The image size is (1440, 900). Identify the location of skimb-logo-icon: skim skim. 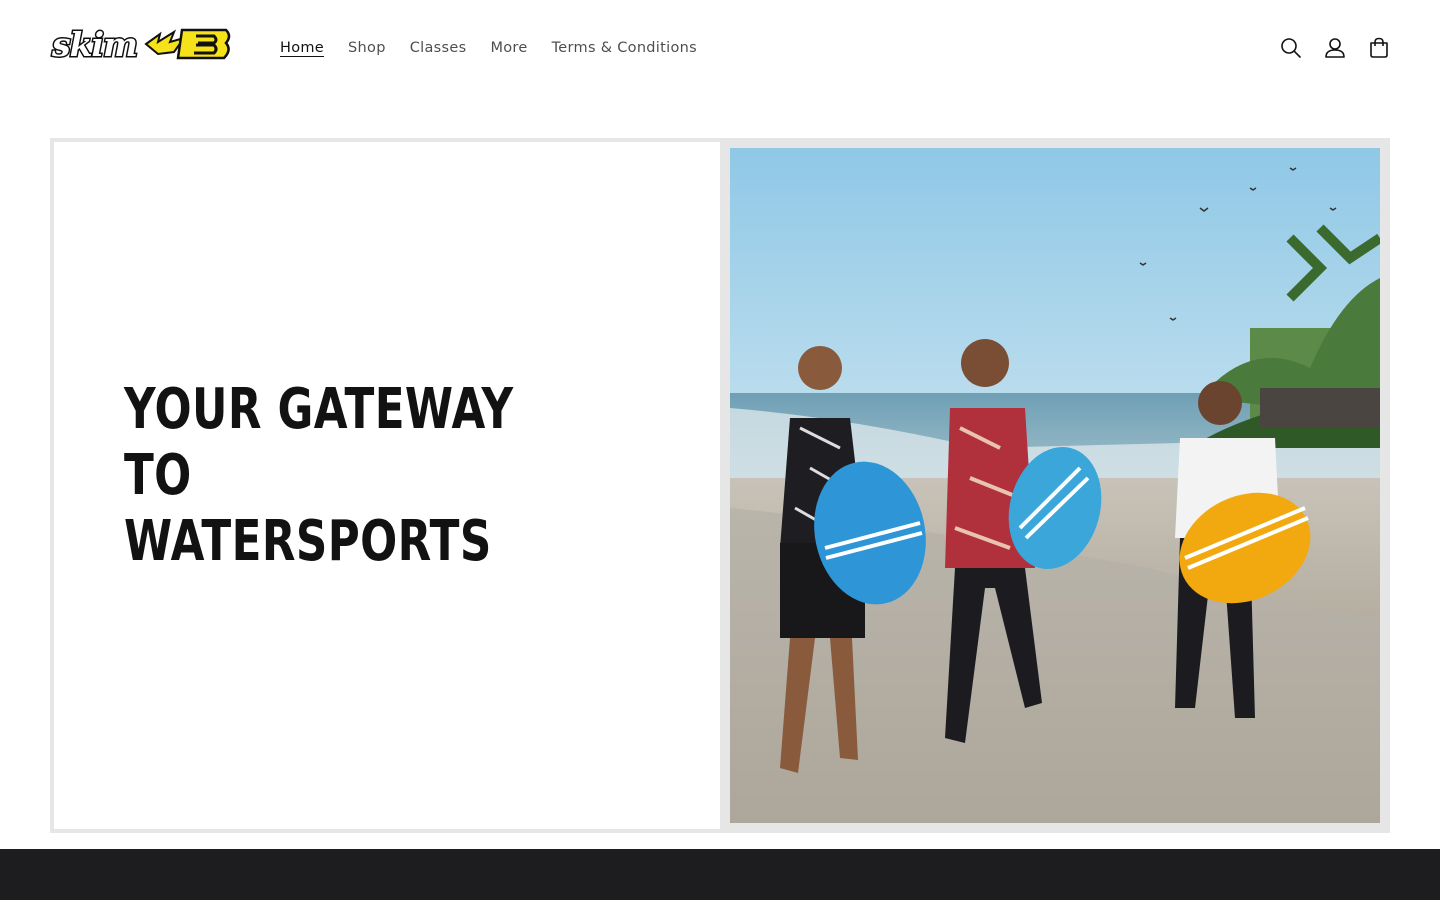
(140, 45).